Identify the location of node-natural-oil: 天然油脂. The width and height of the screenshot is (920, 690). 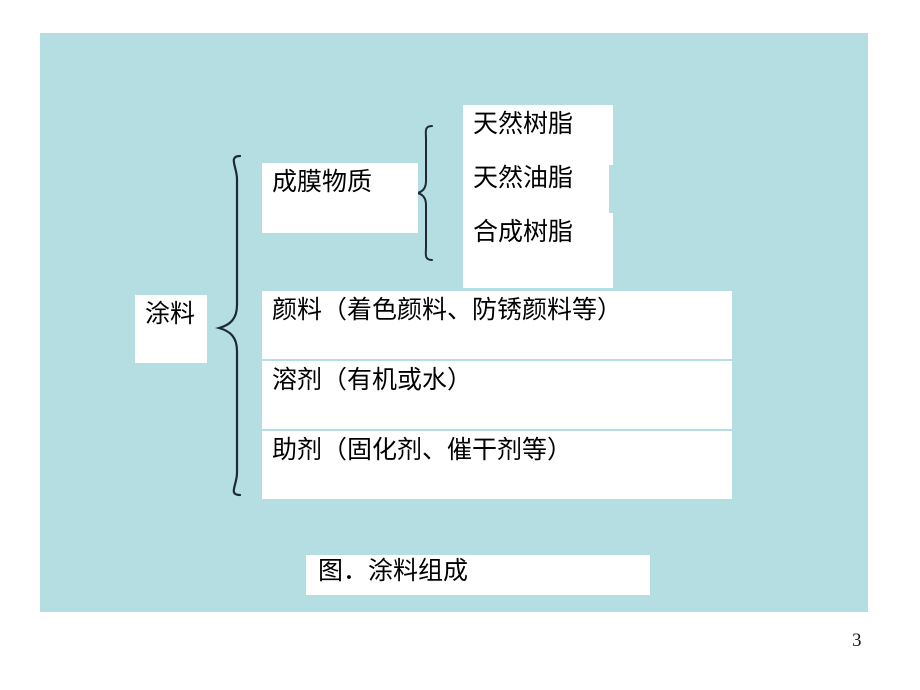
(536, 189).